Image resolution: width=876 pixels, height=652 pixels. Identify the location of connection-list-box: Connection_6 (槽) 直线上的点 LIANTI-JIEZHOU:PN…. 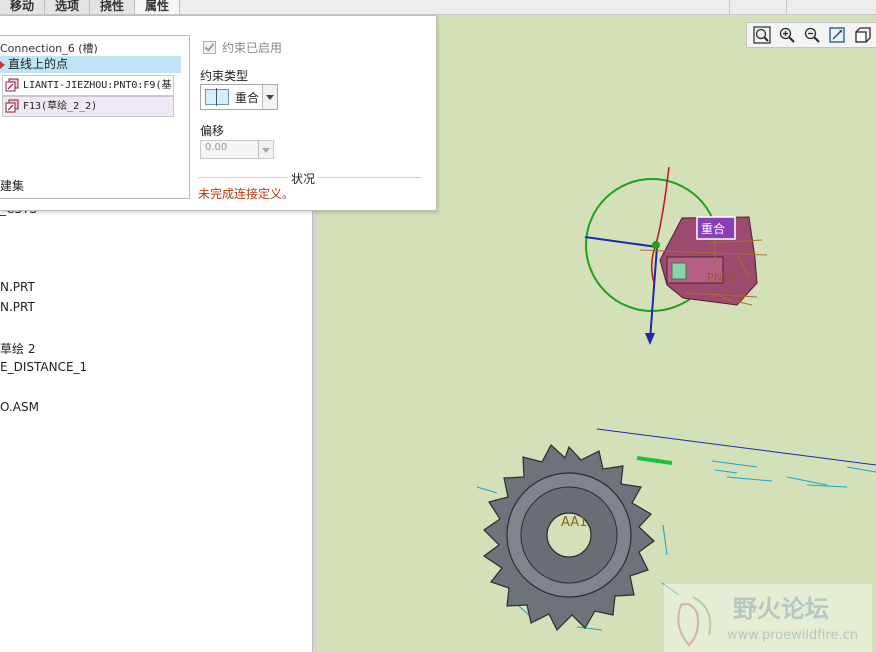
(95, 117).